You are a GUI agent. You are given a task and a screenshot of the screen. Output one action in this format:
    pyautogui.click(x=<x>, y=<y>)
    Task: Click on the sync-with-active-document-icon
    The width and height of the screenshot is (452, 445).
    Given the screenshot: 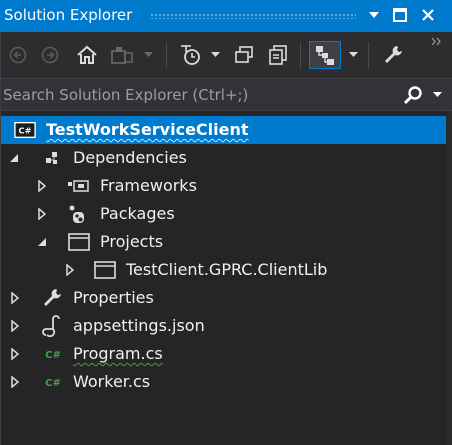 What is the action you would take?
    pyautogui.click(x=325, y=55)
    